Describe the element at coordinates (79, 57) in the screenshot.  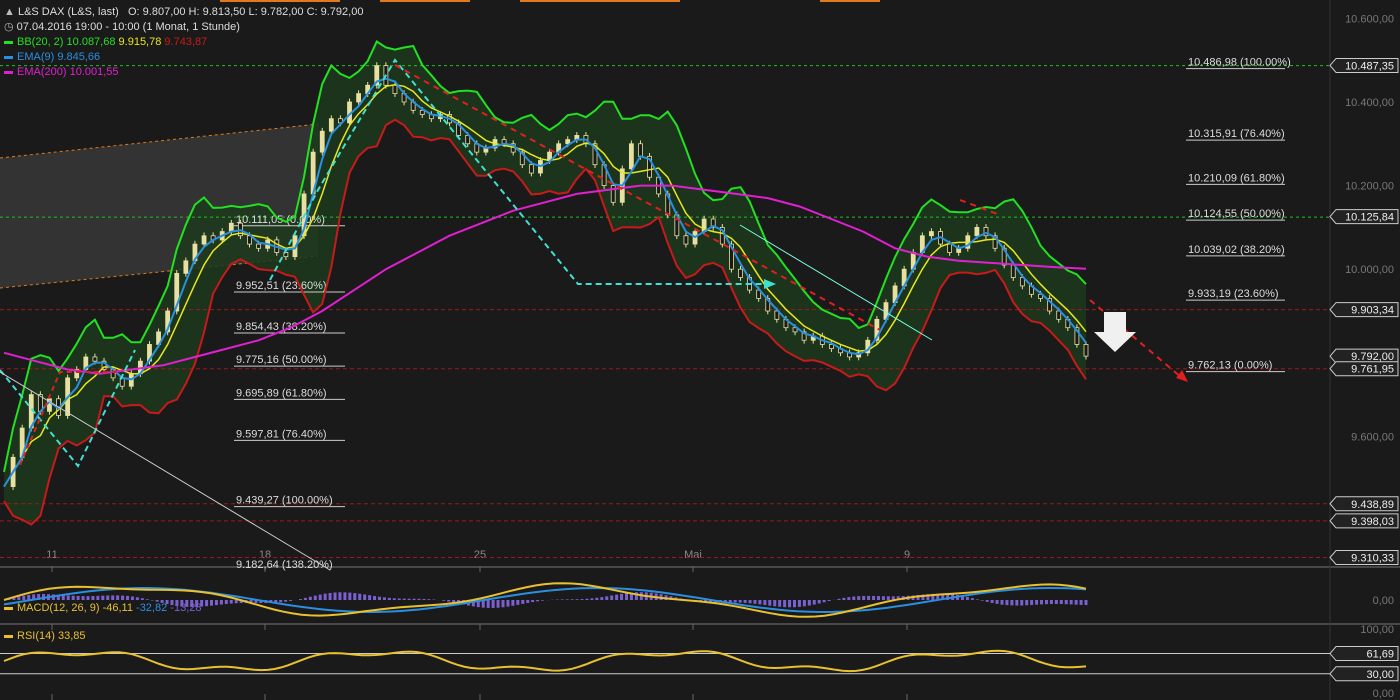
I see `ema9-value: 9.845,66` at that location.